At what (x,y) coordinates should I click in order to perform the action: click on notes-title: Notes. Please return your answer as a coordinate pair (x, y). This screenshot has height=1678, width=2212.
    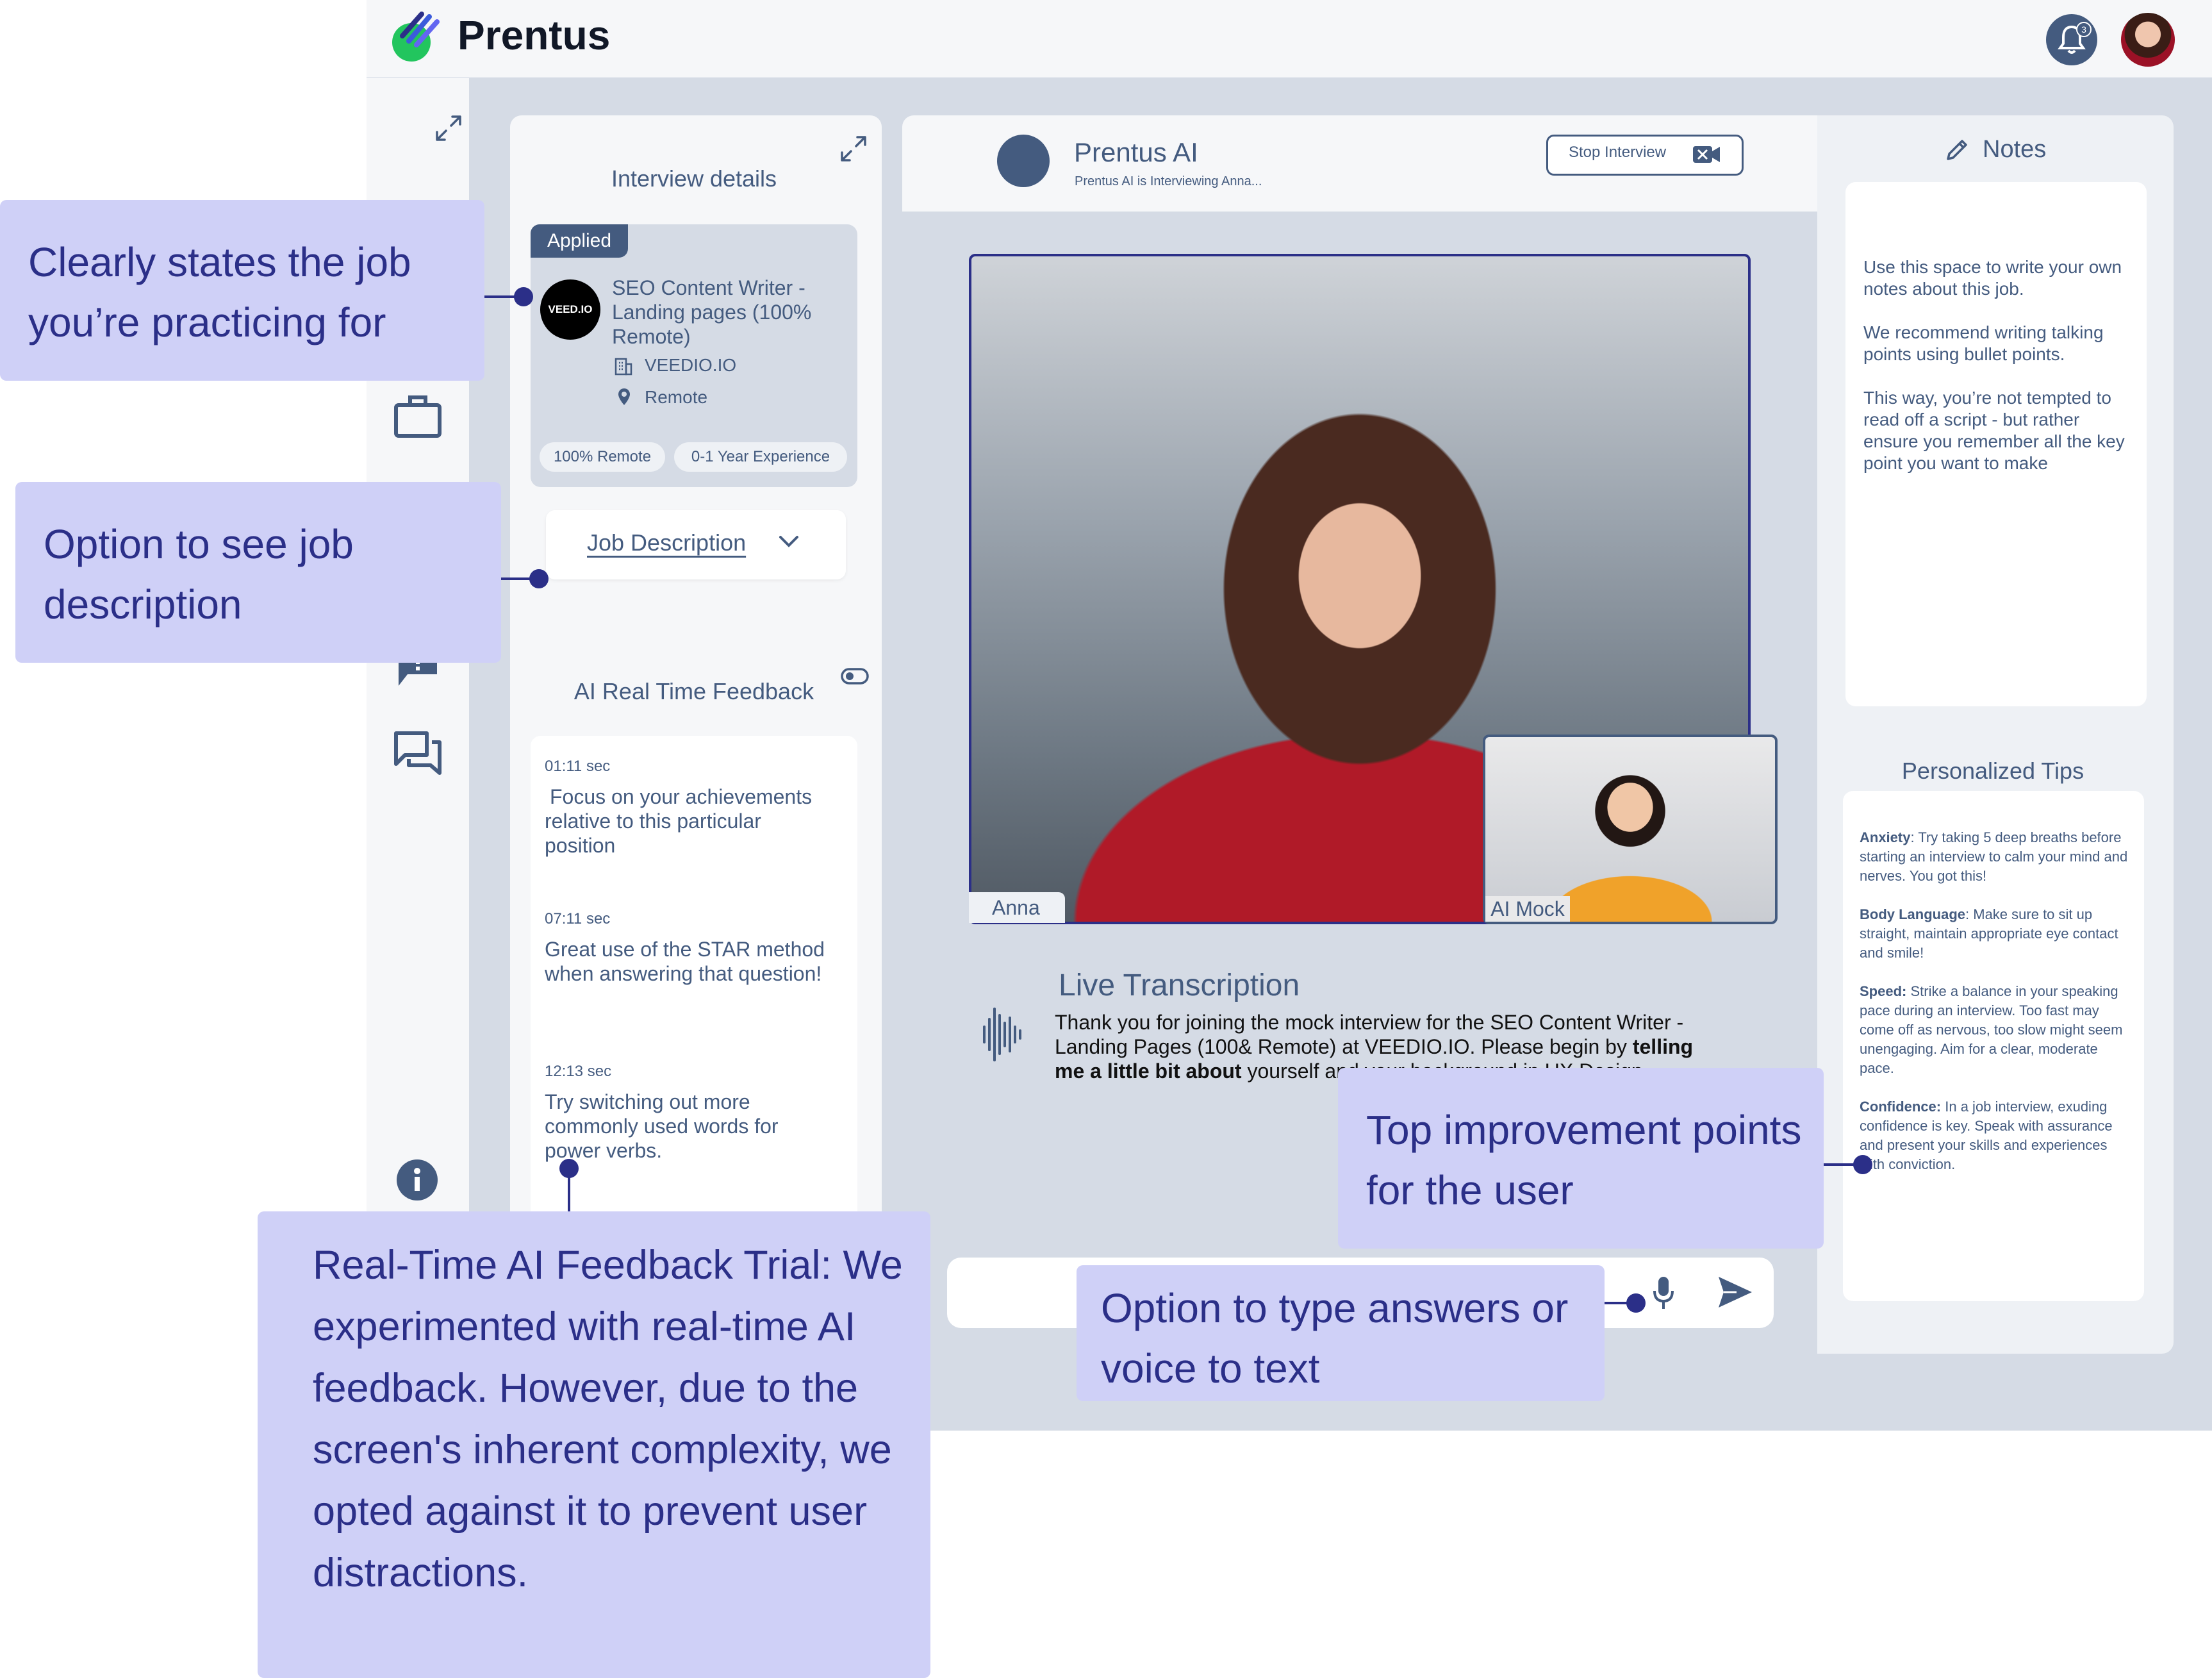
    Looking at the image, I should click on (2015, 149).